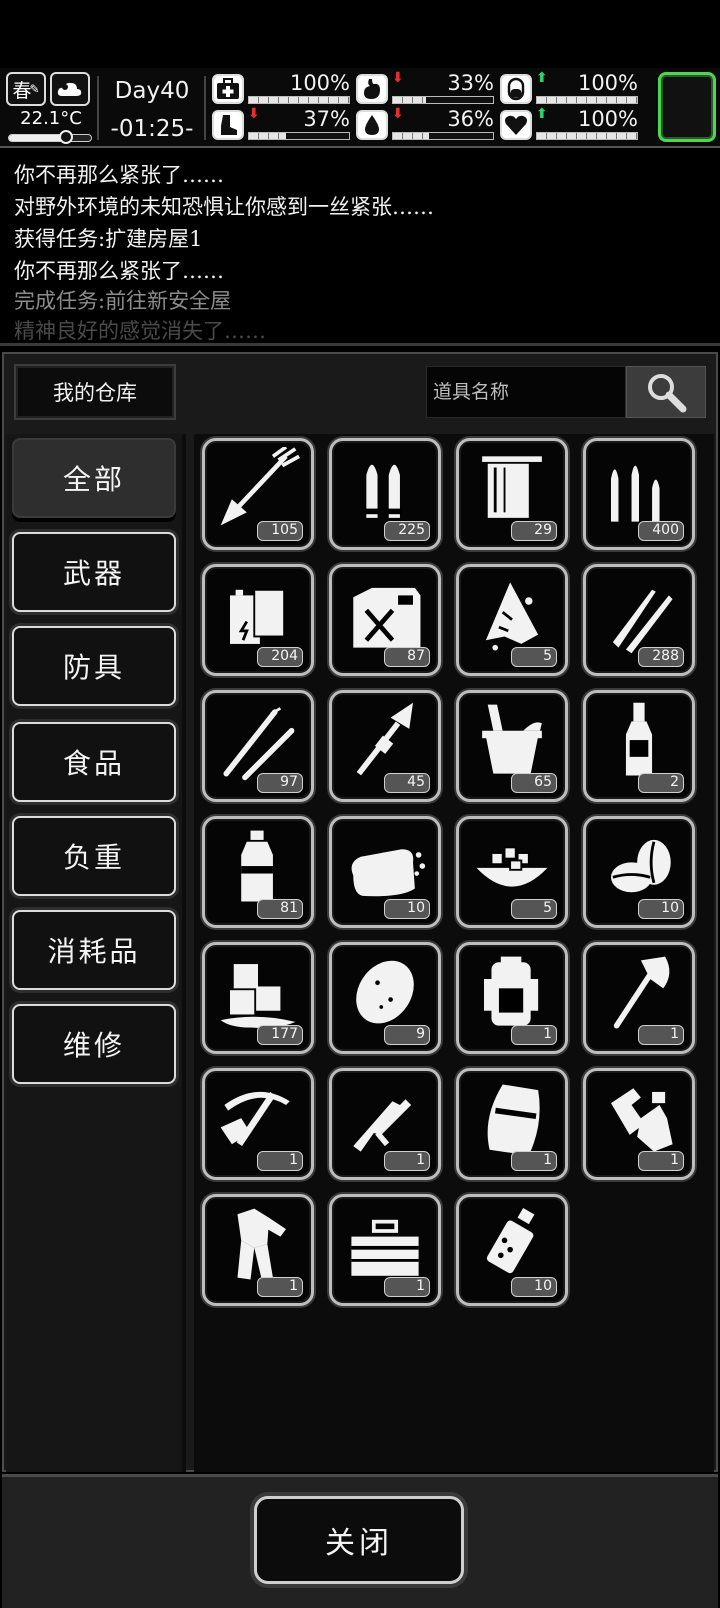 The height and width of the screenshot is (1608, 720). What do you see at coordinates (427, 88) in the screenshot?
I see `stat-hunger: ⬇ 33%` at bounding box center [427, 88].